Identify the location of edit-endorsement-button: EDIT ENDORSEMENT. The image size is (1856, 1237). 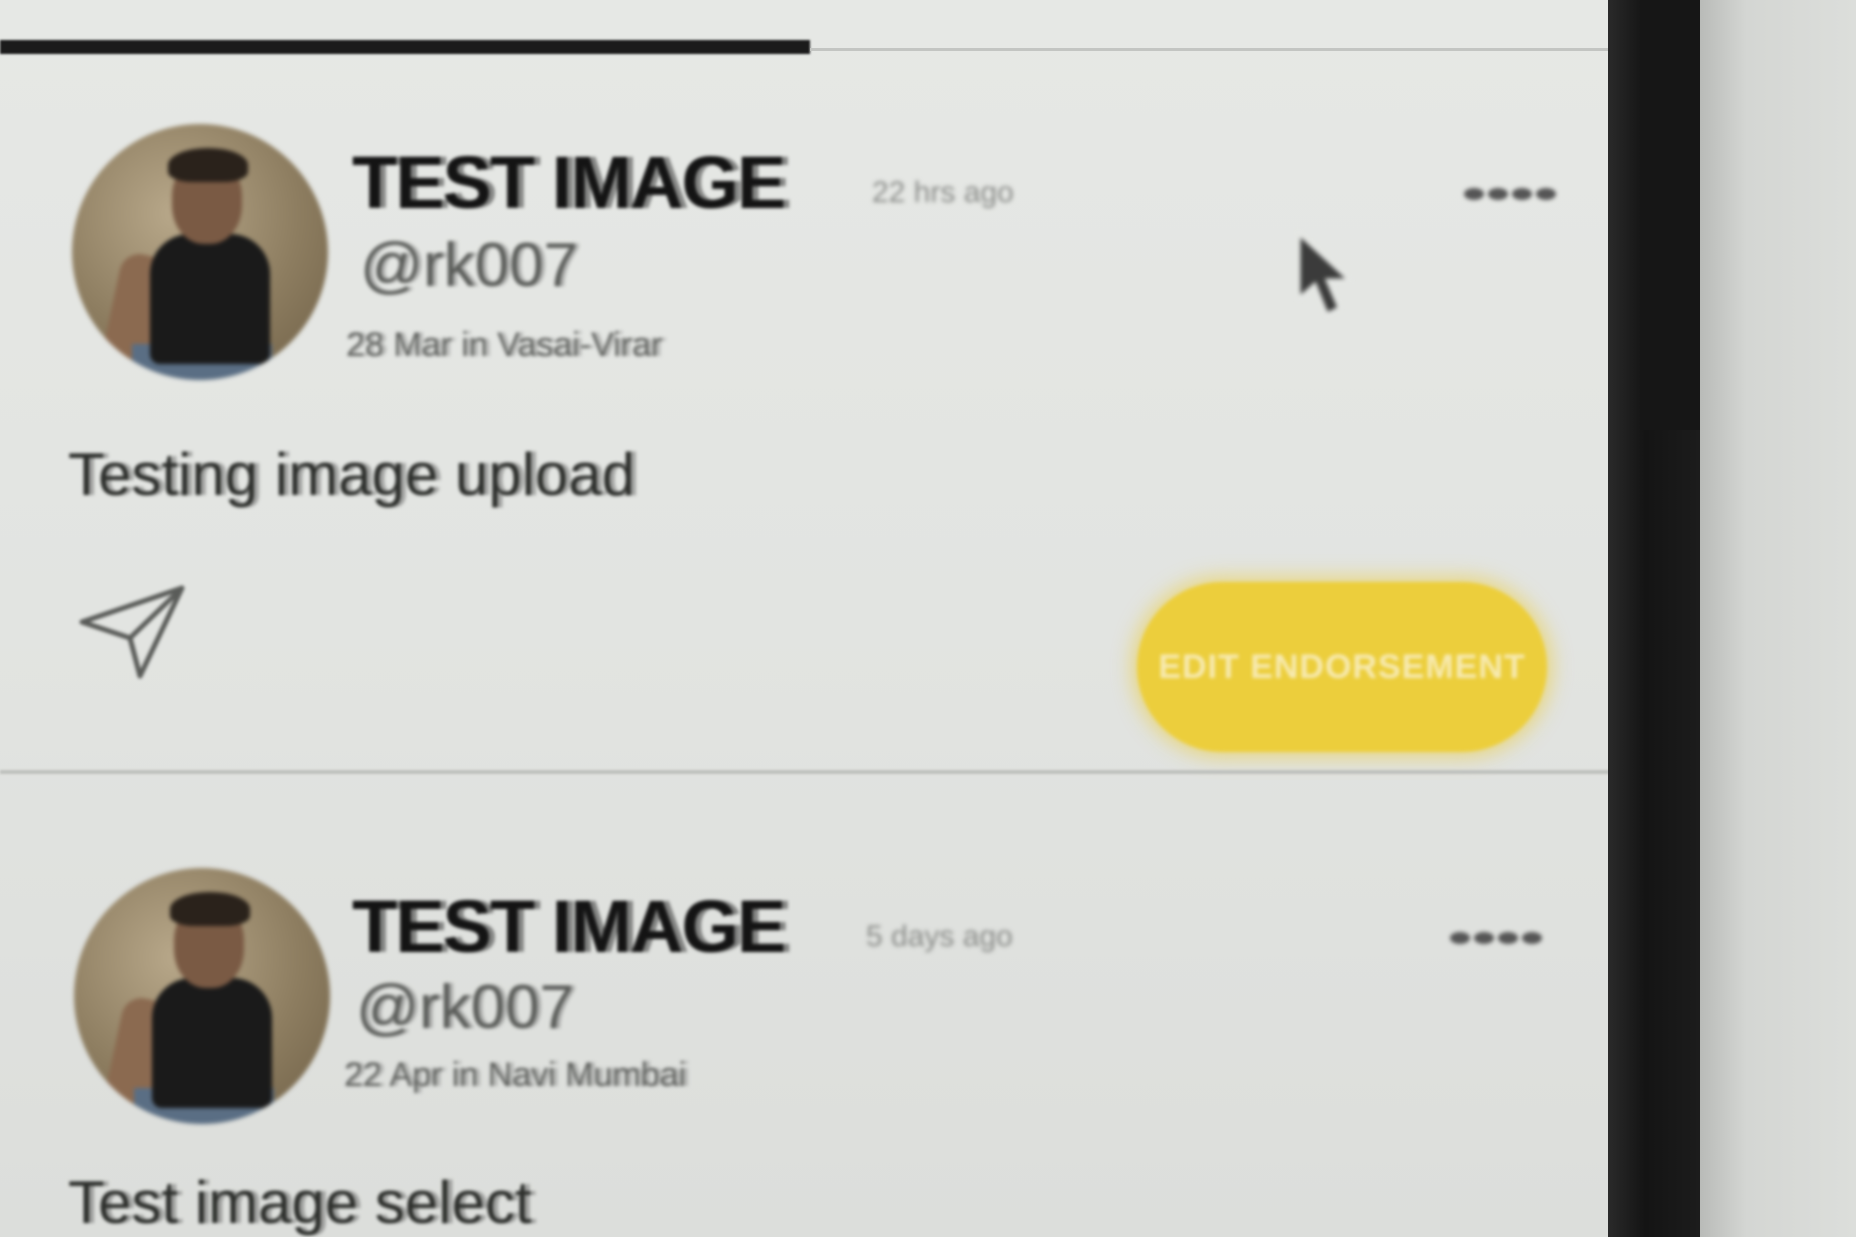
(1342, 667).